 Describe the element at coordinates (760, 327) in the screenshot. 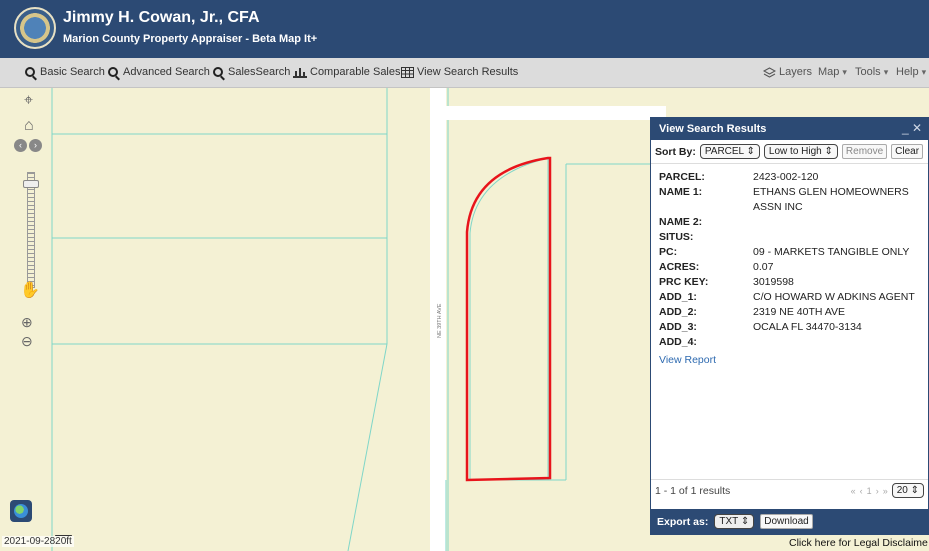

I see `field-row: ADD_3: OCALA FL 34470-3134` at that location.